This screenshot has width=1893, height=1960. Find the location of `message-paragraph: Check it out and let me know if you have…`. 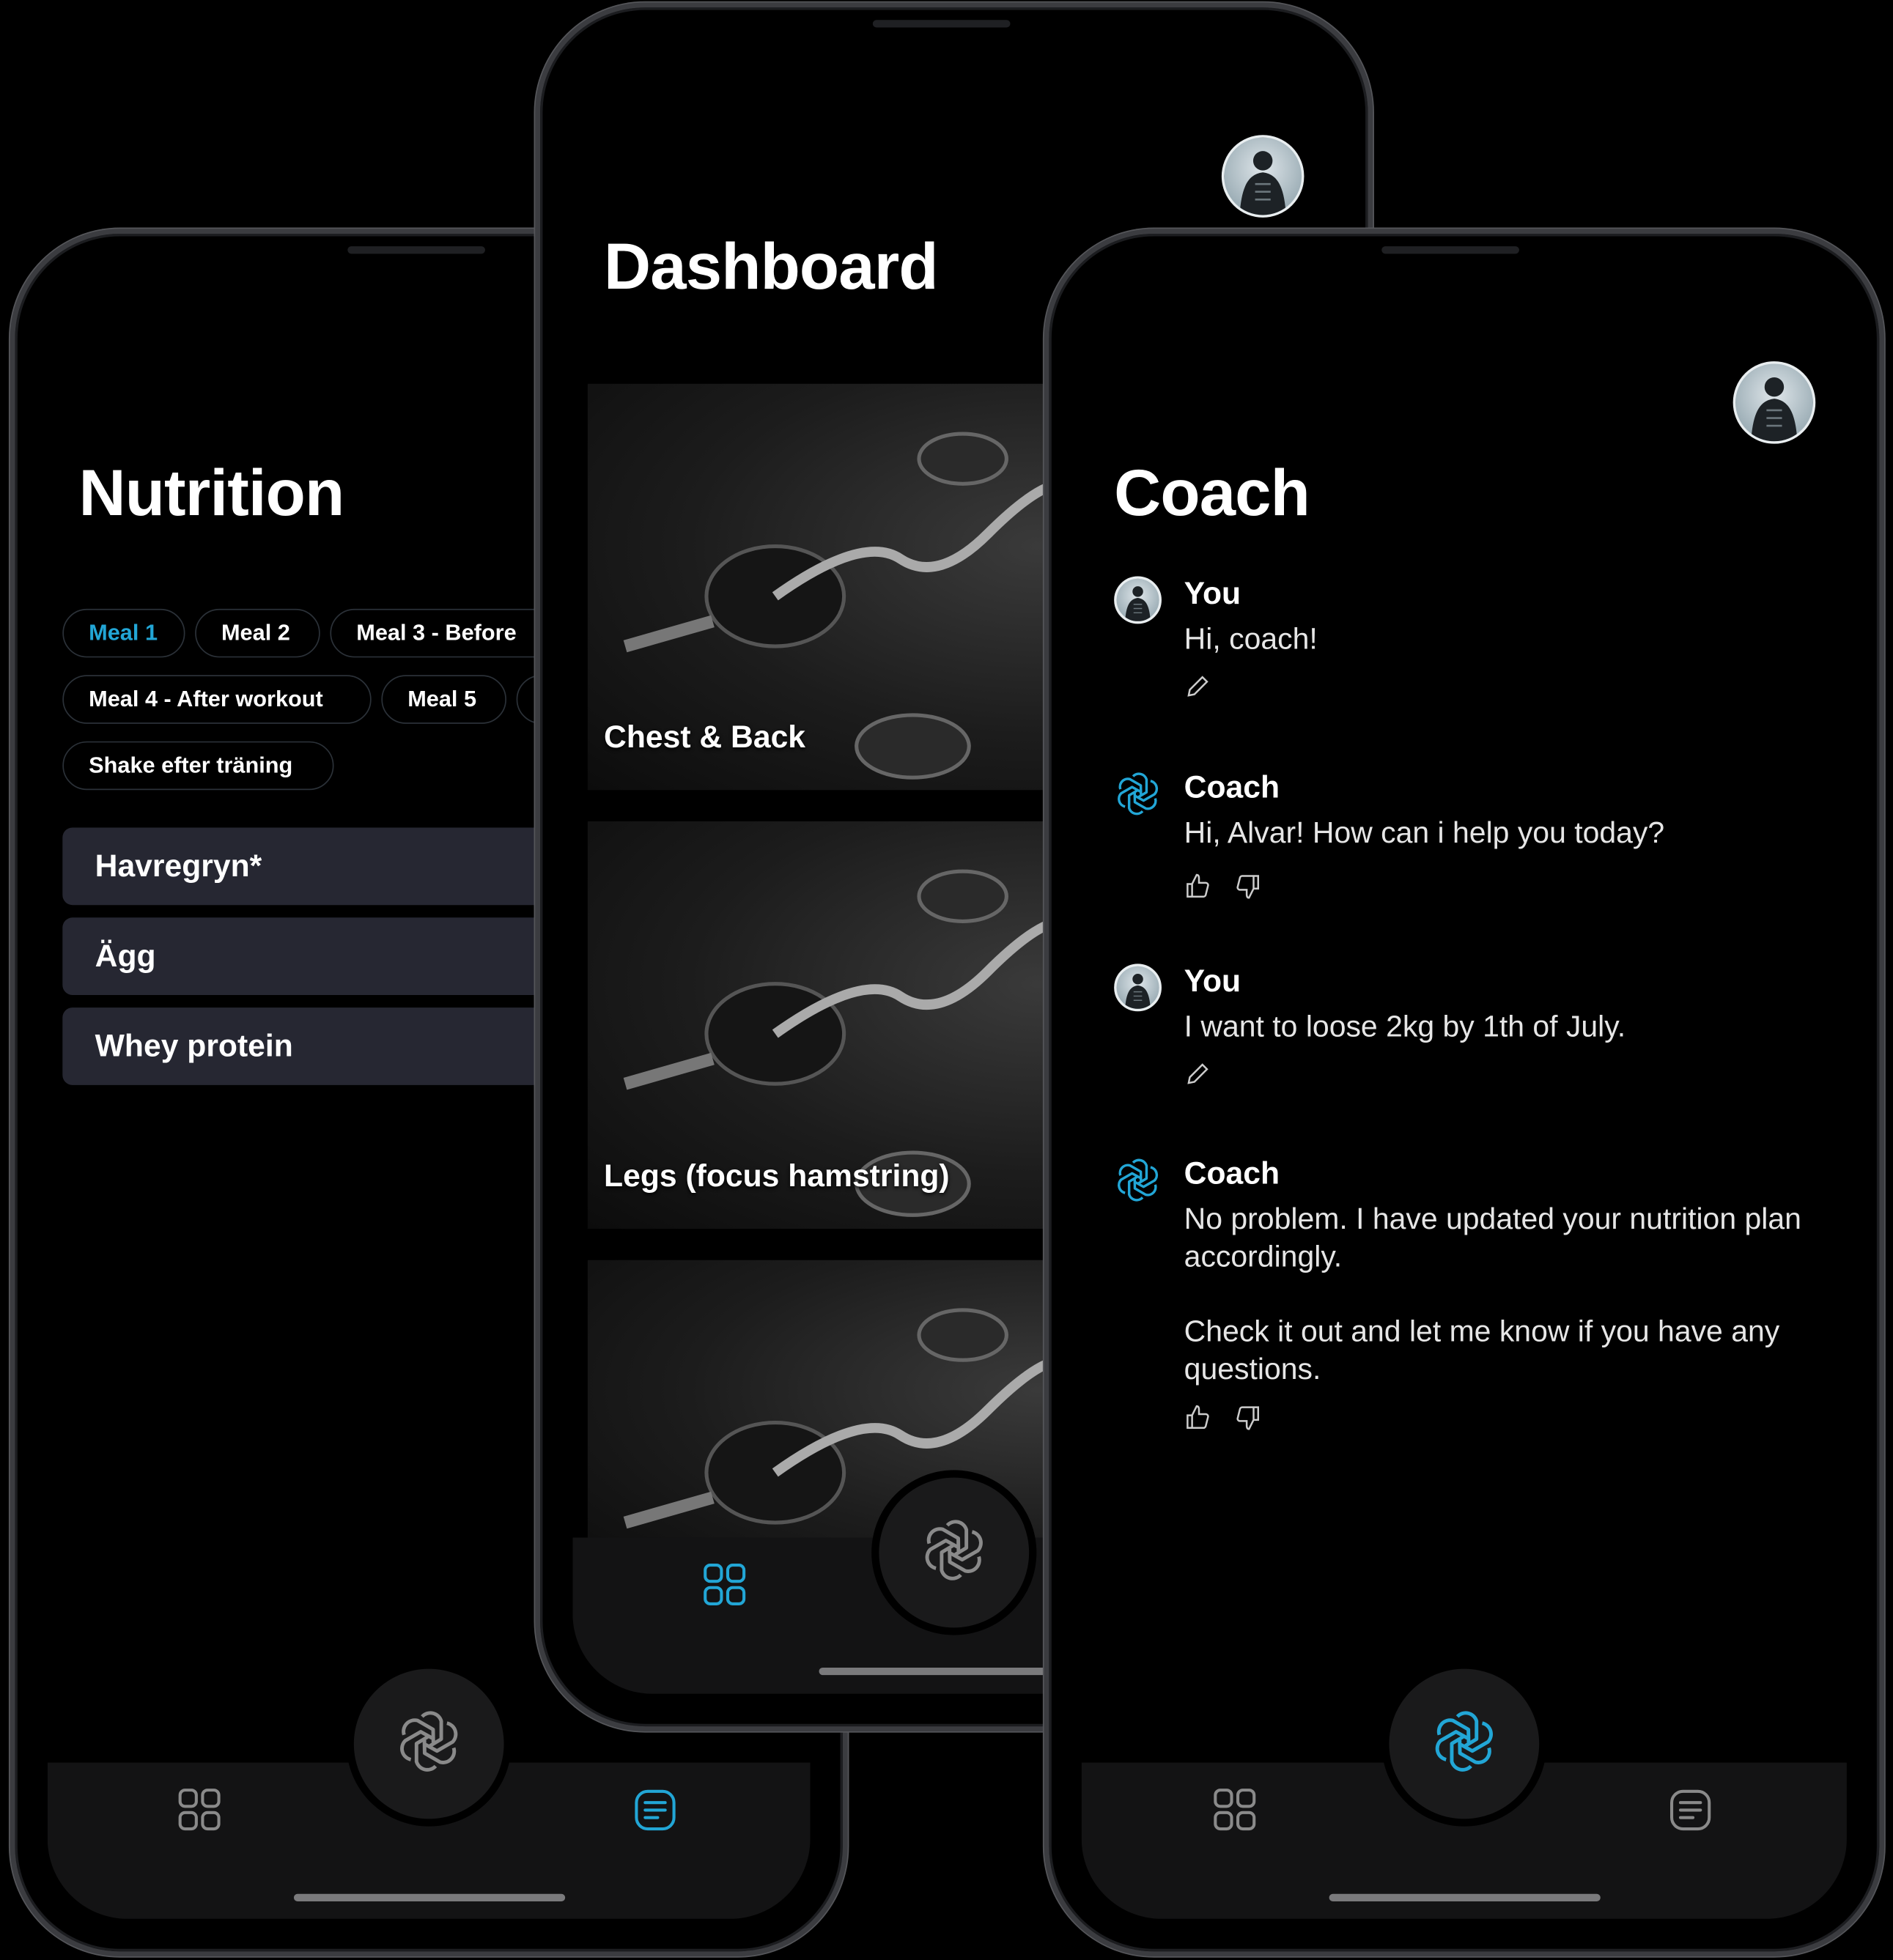

message-paragraph: Check it out and let me know if you have… is located at coordinates (1482, 1351).